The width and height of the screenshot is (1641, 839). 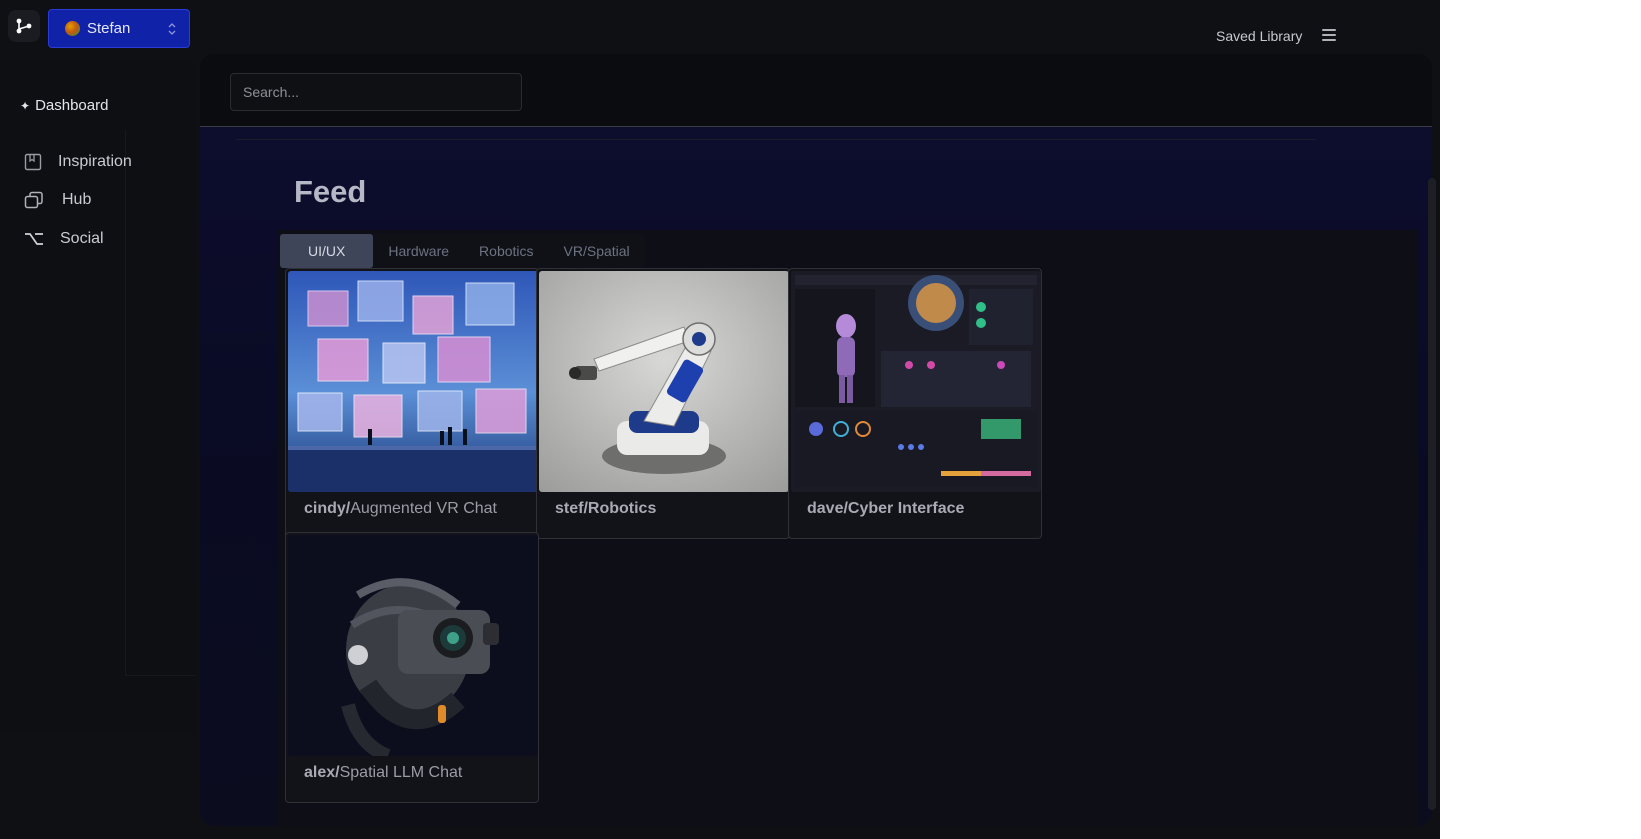 What do you see at coordinates (33, 200) in the screenshot?
I see `stack-icon` at bounding box center [33, 200].